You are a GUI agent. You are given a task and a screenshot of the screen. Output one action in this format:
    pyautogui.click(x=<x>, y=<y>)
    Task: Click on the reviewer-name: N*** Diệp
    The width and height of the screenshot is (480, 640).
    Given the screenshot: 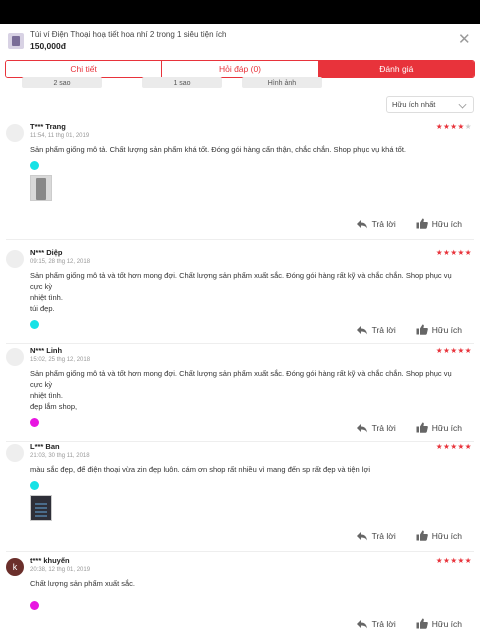 What is the action you would take?
    pyautogui.click(x=46, y=252)
    